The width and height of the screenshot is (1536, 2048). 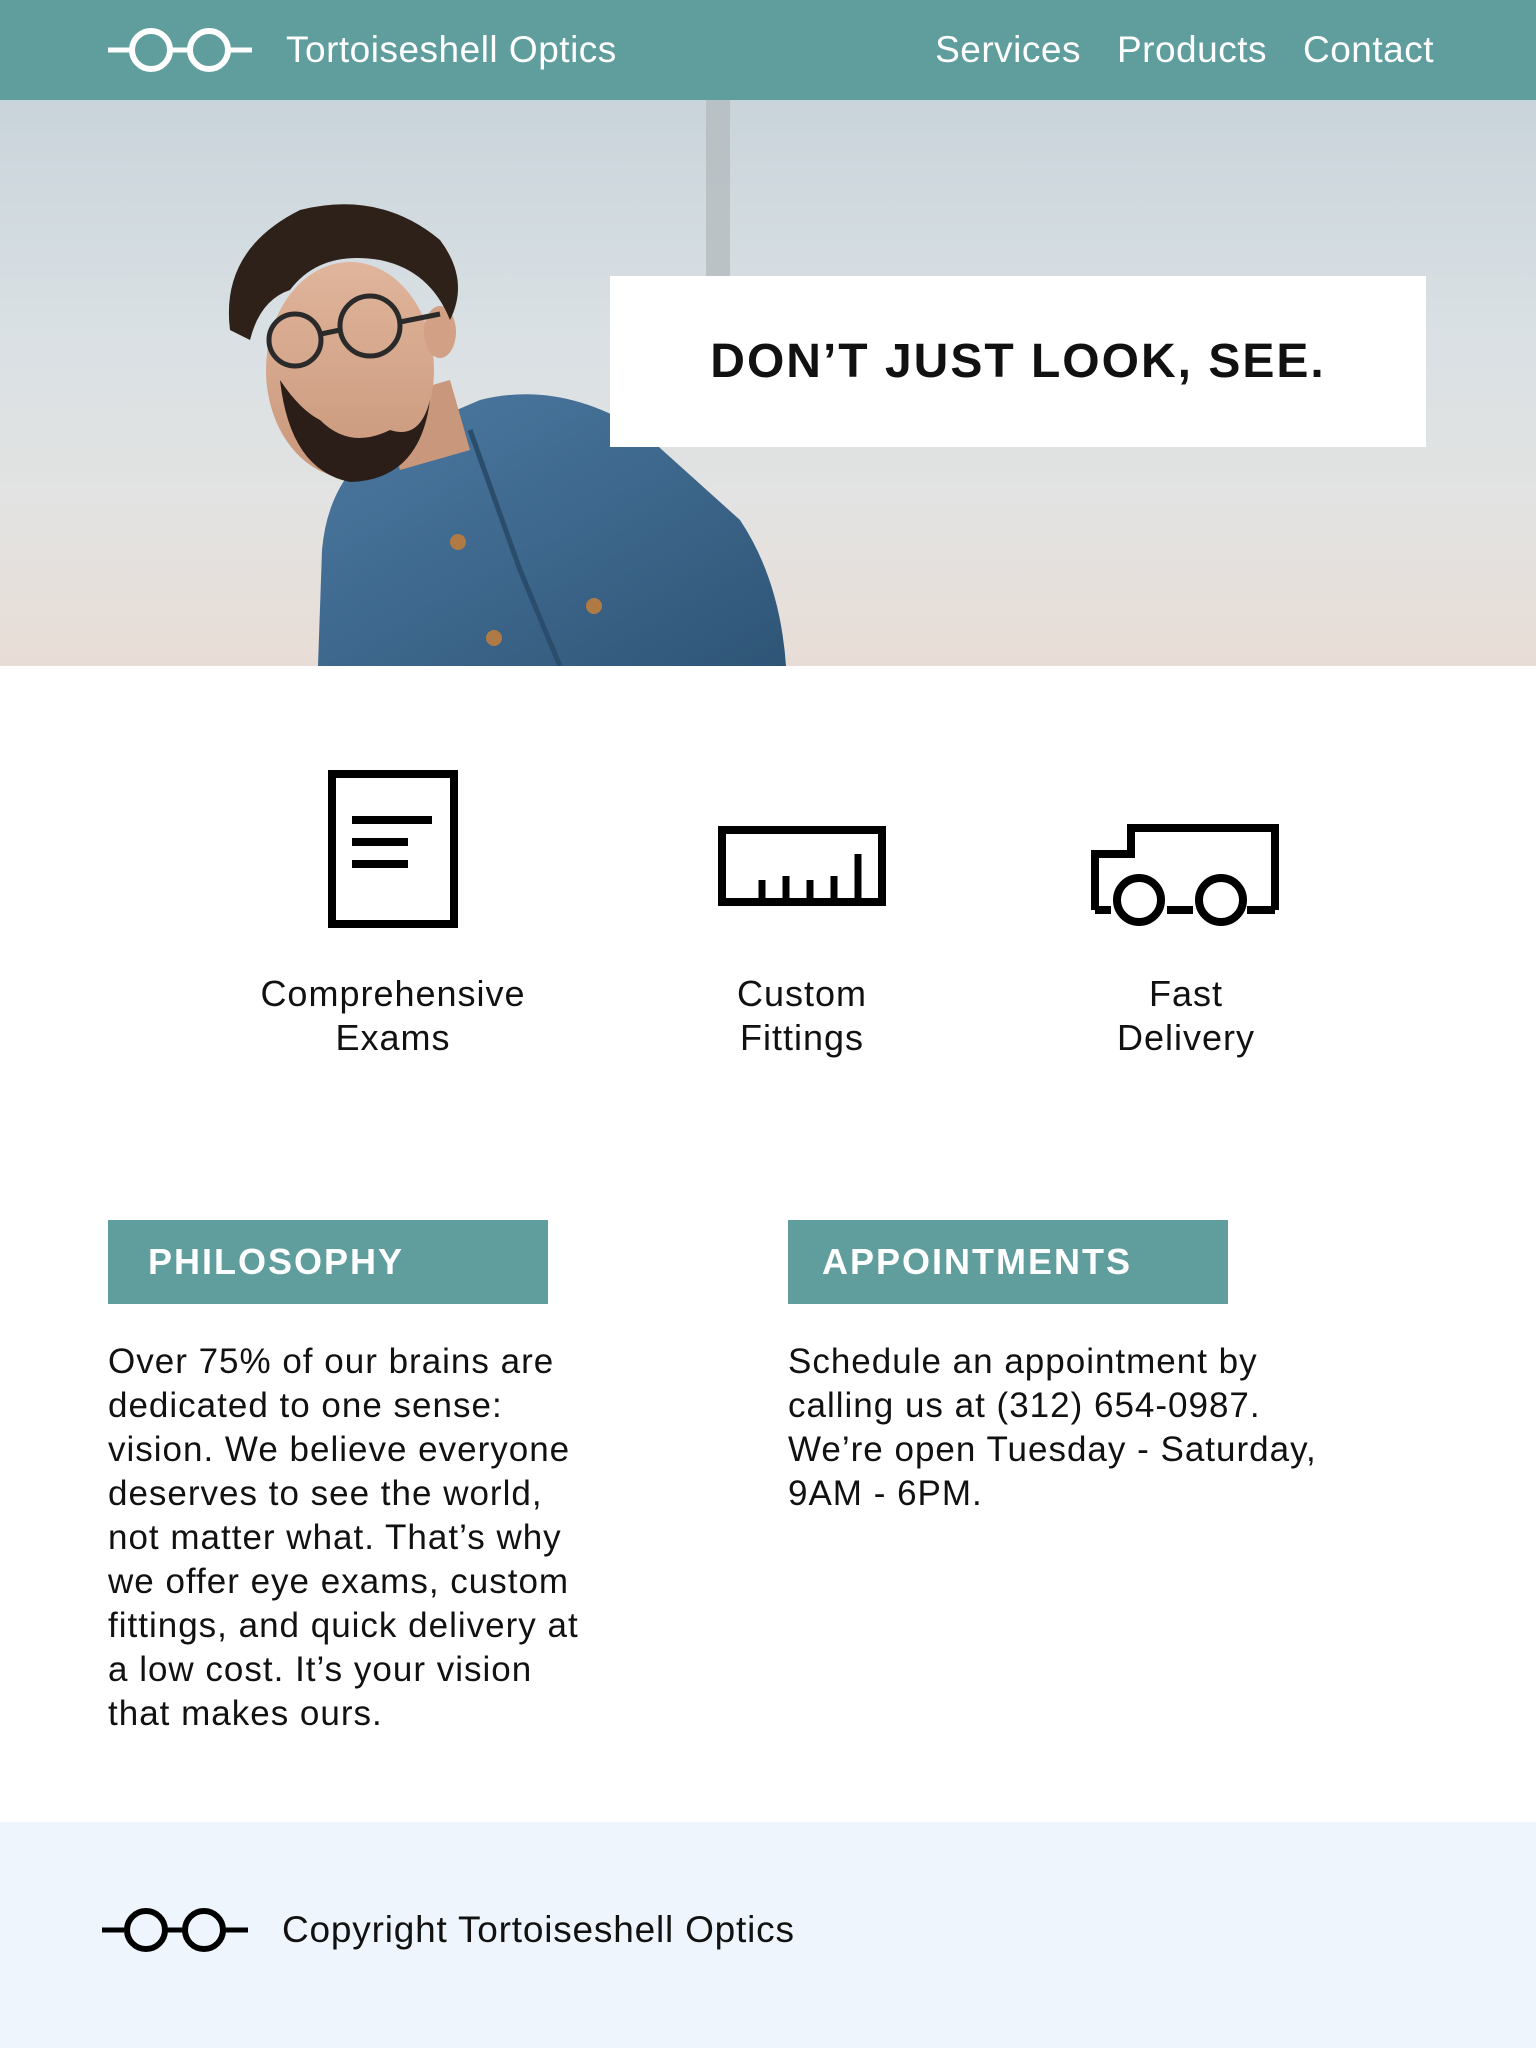 I want to click on site-footer: Copyright Tortoiseshell Optics, so click(x=768, y=1935).